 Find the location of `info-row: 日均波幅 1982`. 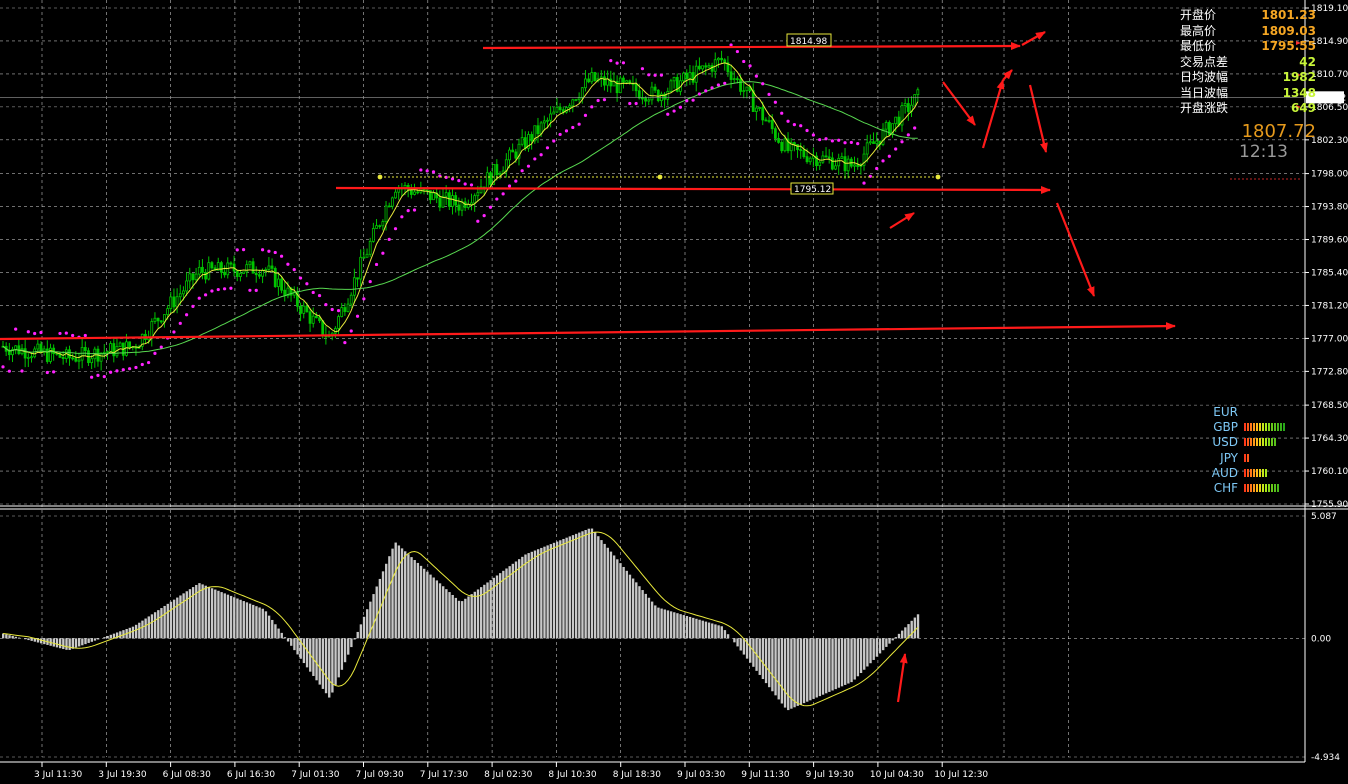

info-row: 日均波幅 1982 is located at coordinates (1248, 78).